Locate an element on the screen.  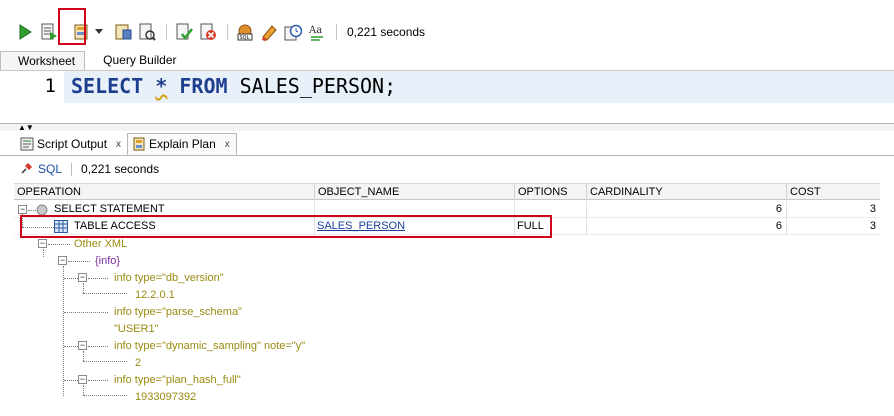
highlight-explain-plan is located at coordinates (72, 26).